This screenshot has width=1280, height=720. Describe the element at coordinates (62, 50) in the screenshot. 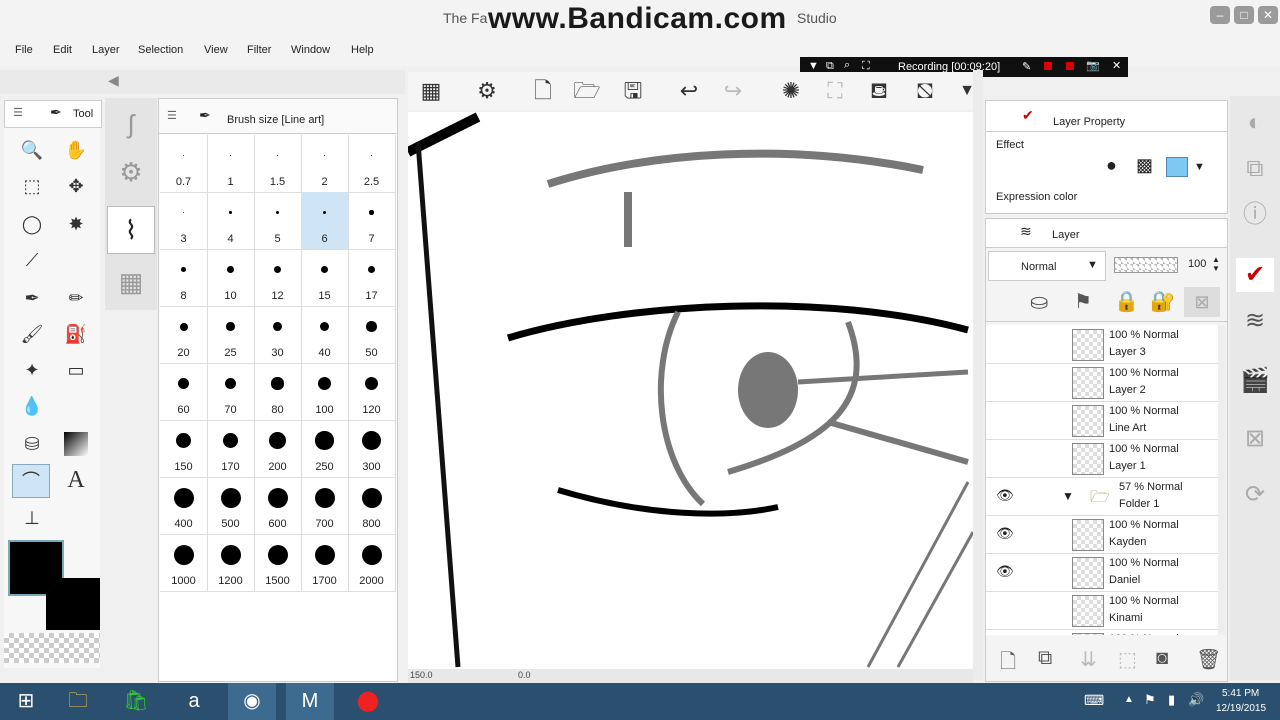

I see `menu-edit: Edit` at that location.